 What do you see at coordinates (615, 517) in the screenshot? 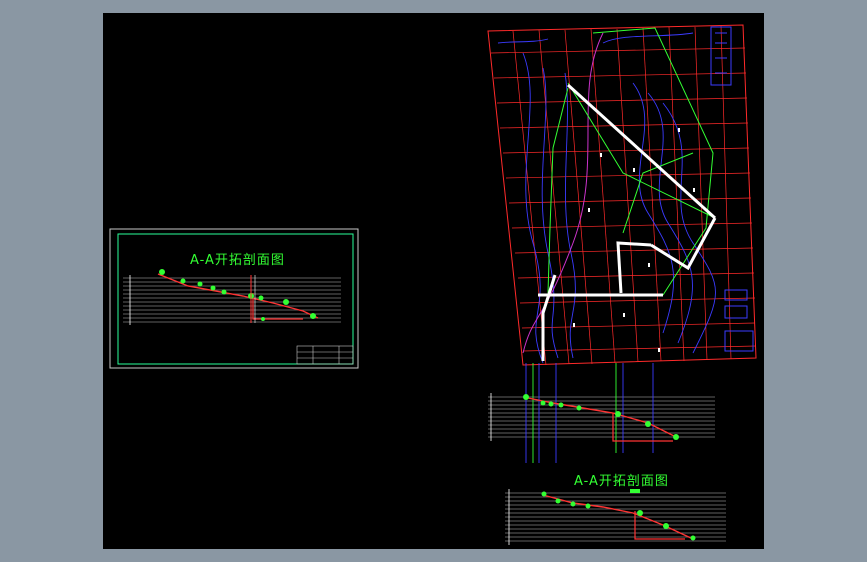
I see `bottom-section-strata` at bounding box center [615, 517].